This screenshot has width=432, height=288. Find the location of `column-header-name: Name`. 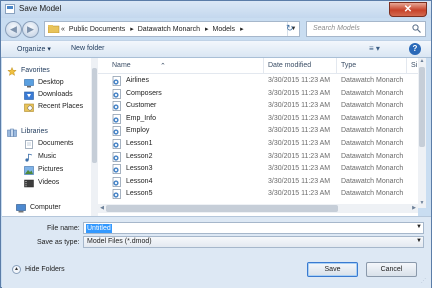

column-header-name: Name is located at coordinates (121, 65).